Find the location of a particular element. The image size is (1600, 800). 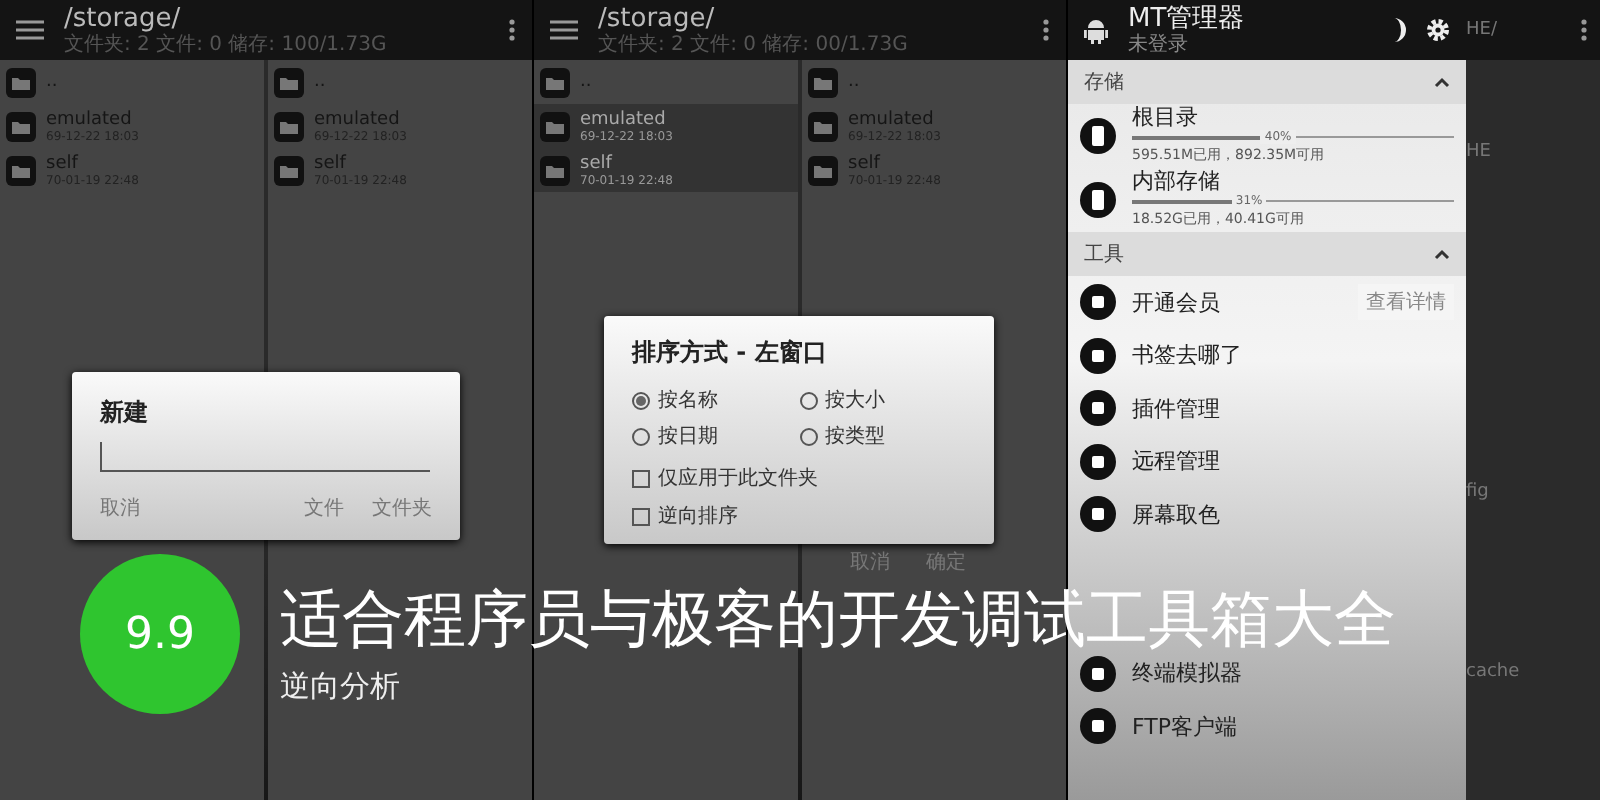

radio-label: 按日期 is located at coordinates (688, 436).